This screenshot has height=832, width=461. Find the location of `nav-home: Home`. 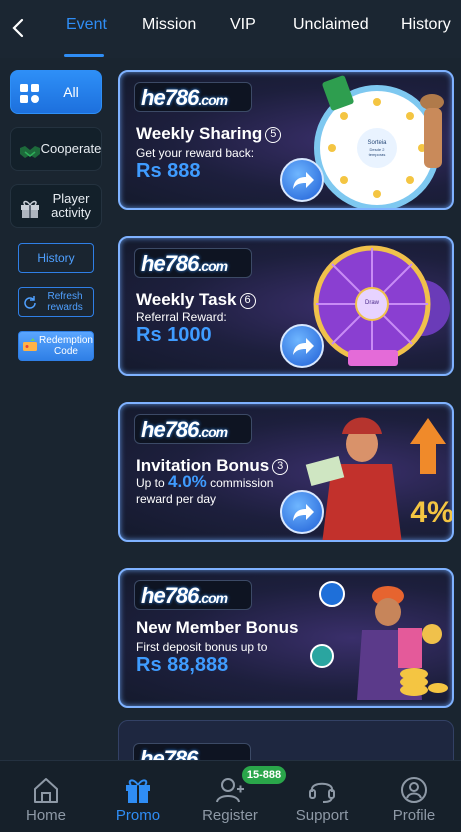

nav-home: Home is located at coordinates (46, 796).